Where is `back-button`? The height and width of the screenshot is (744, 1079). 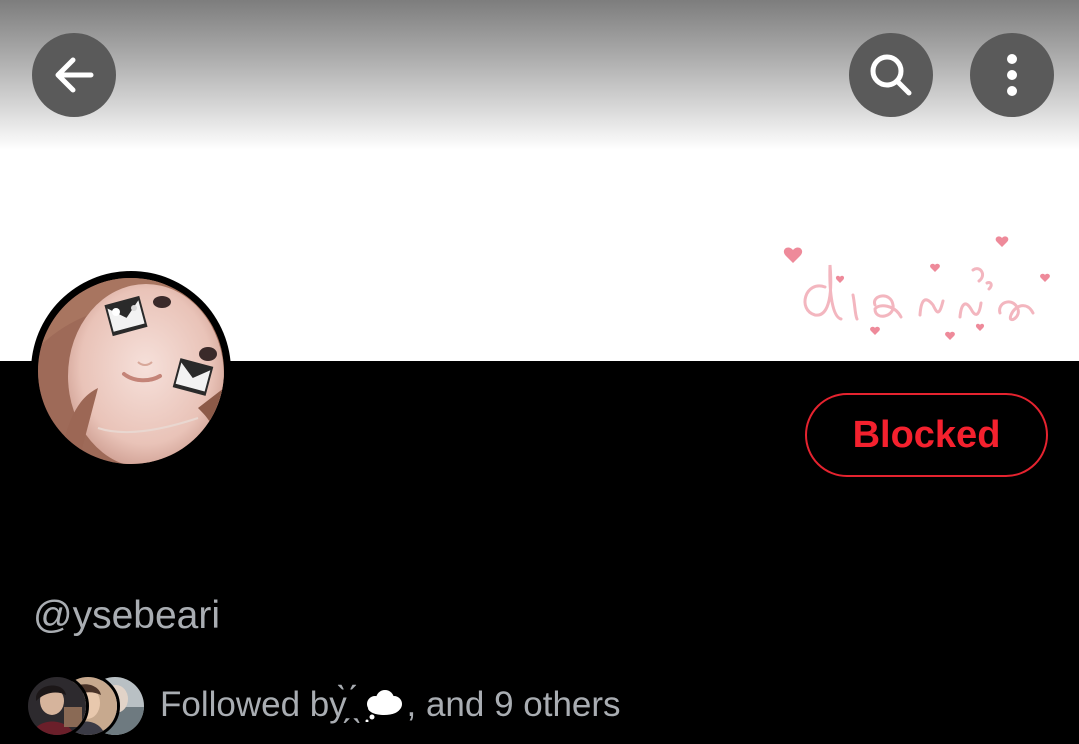 back-button is located at coordinates (74, 75).